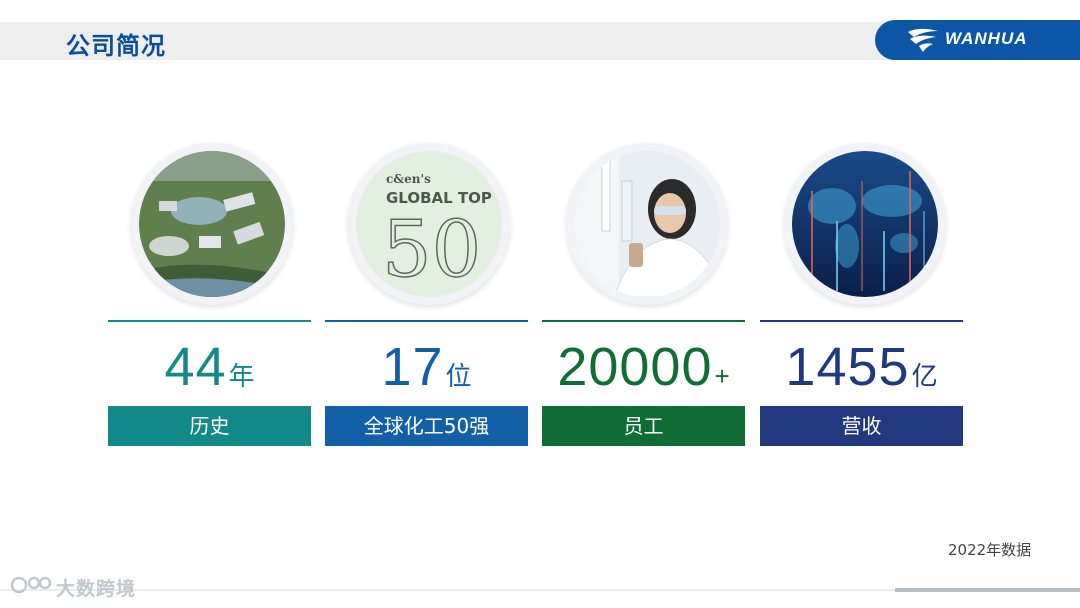 This screenshot has height=608, width=1080. What do you see at coordinates (643, 426) in the screenshot?
I see `label-employees: 员工` at bounding box center [643, 426].